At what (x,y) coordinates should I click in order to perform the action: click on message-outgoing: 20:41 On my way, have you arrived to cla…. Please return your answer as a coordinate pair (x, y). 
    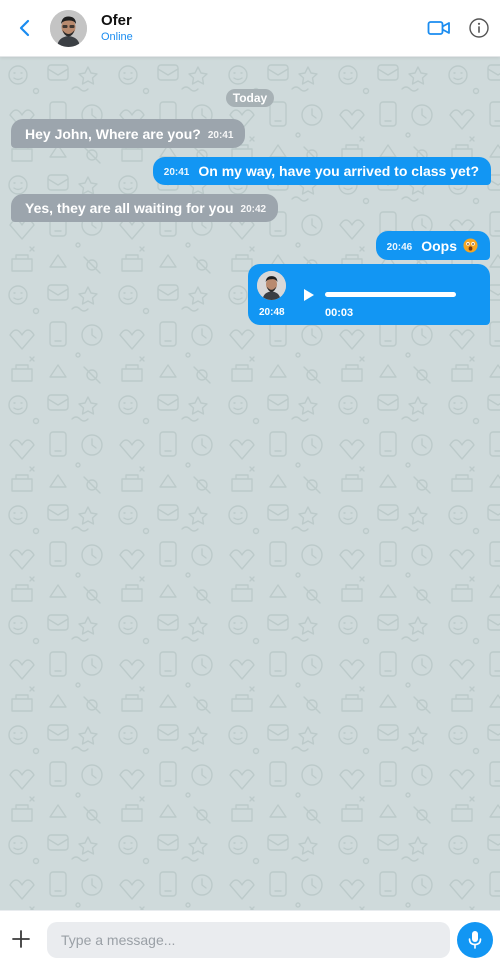
    Looking at the image, I should click on (321, 171).